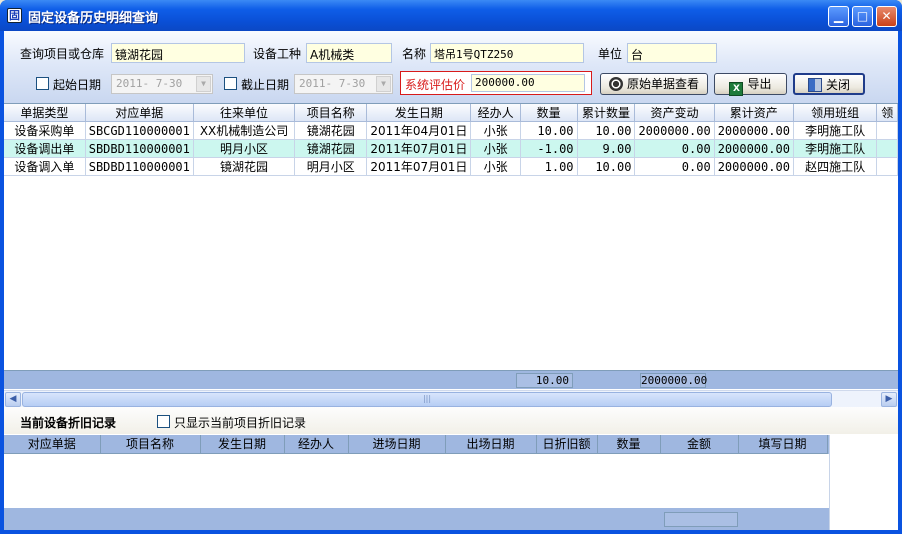  Describe the element at coordinates (45, 148) in the screenshot. I see `table-cell: 设备调出单` at that location.